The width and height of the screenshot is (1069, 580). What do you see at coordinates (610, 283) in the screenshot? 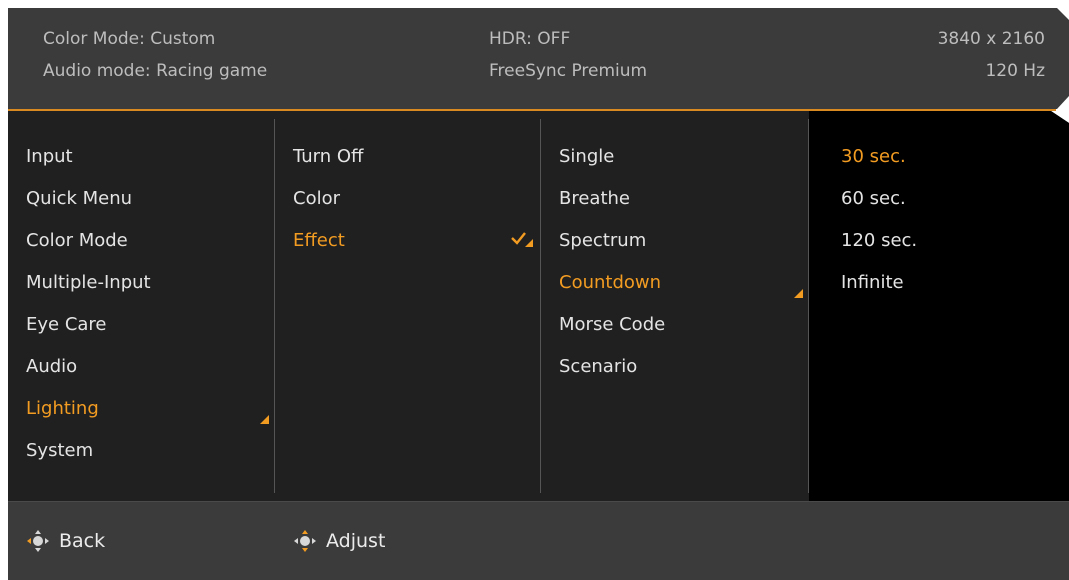
I see `effect-item-countdown: Countdown` at bounding box center [610, 283].